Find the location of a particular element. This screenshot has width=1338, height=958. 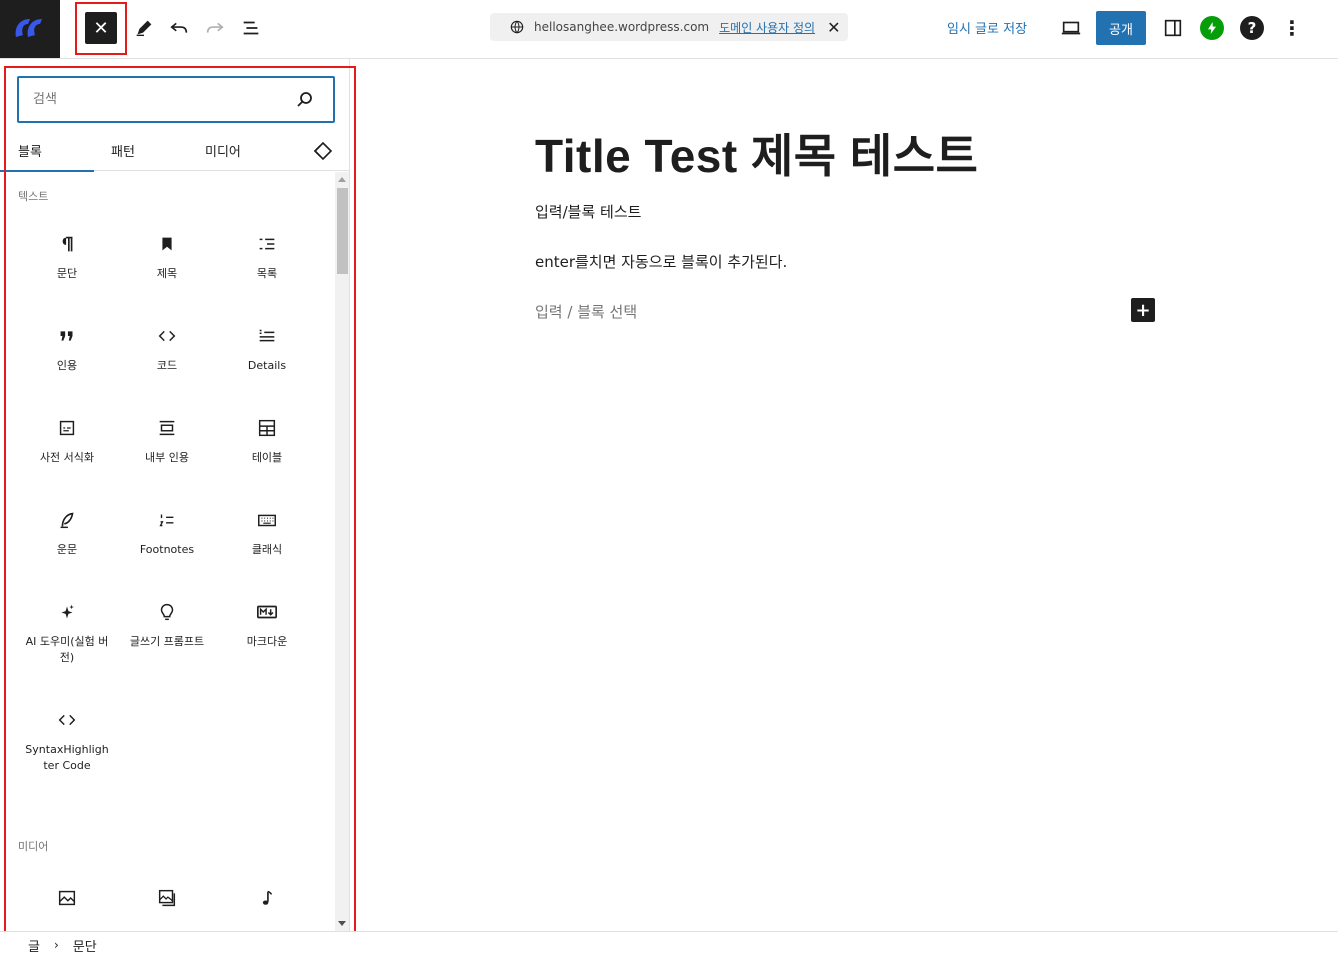

settings-sidebar-button is located at coordinates (1173, 28).